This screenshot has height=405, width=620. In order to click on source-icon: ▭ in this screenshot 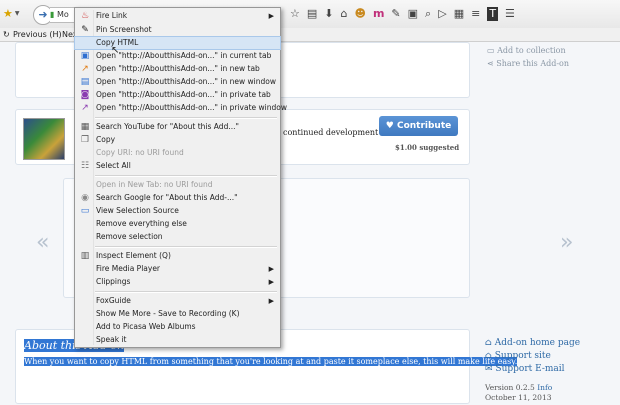, I will do `click(85, 211)`.